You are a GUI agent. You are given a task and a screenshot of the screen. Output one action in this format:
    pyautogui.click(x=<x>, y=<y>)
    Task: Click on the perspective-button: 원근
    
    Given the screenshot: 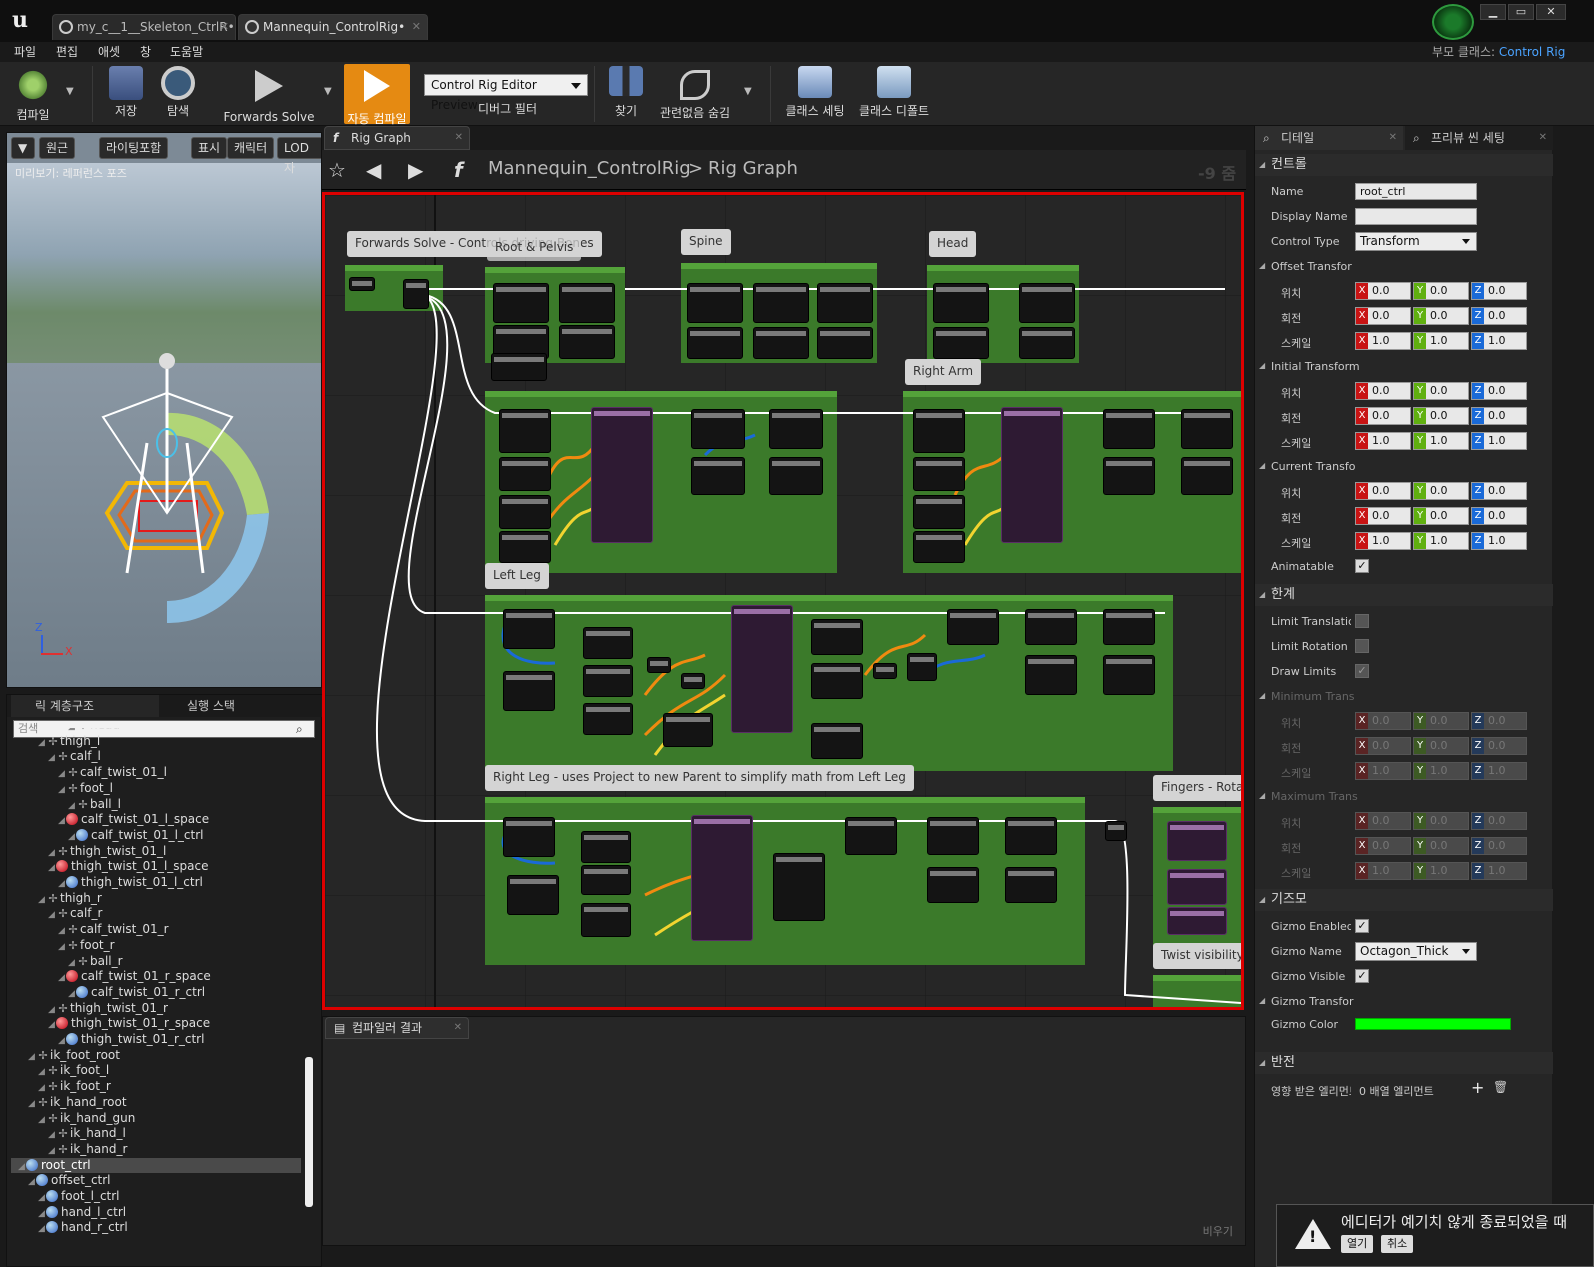 What is the action you would take?
    pyautogui.click(x=57, y=148)
    